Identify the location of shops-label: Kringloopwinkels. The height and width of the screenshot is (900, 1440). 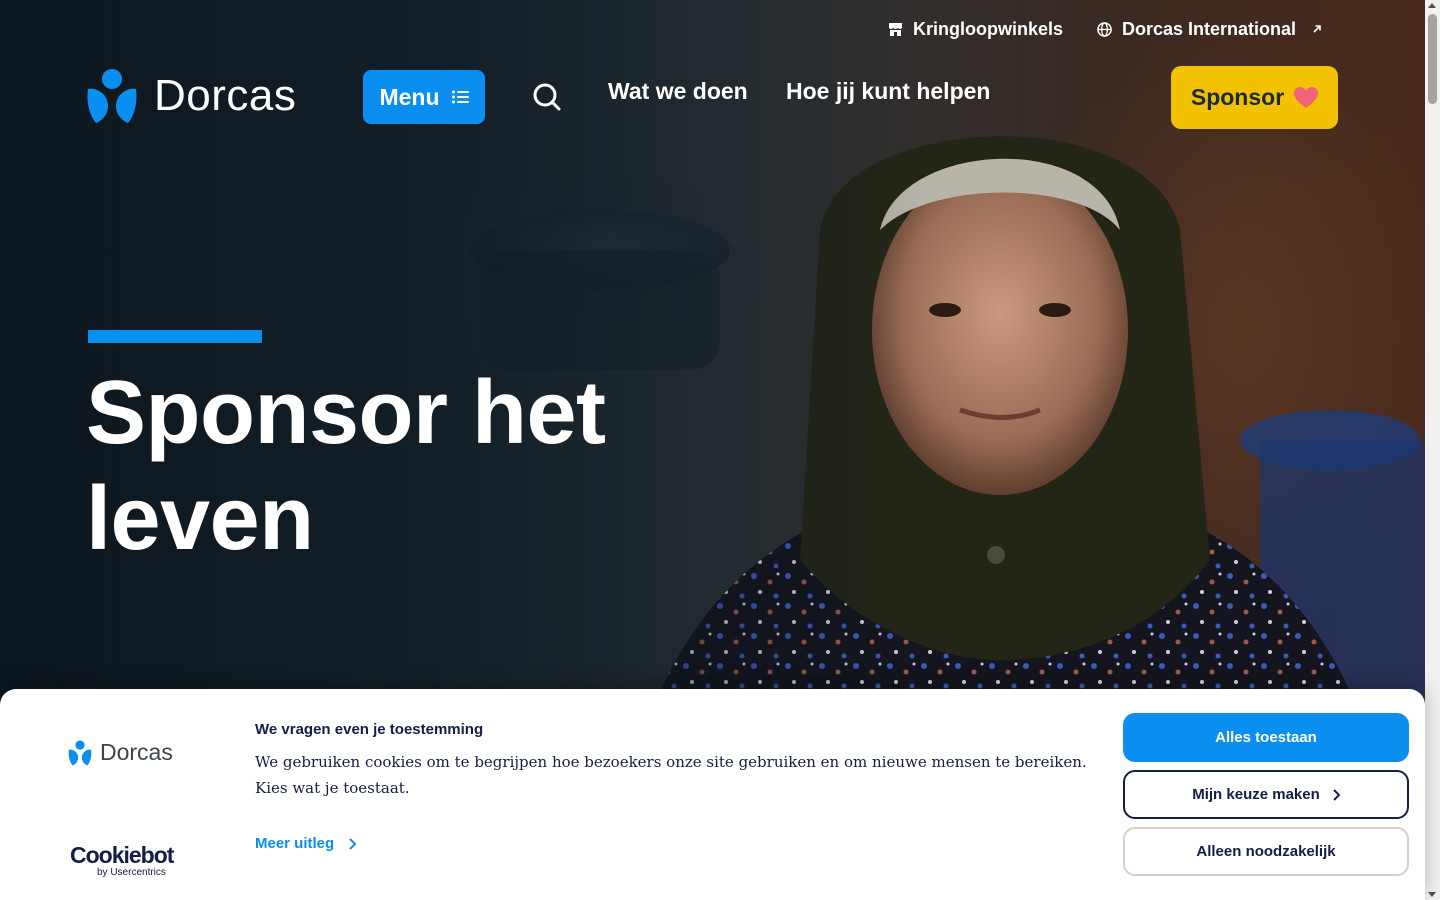
(988, 28).